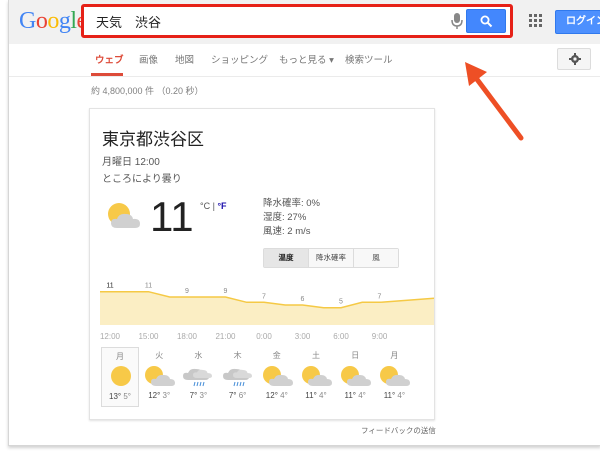 This screenshot has height=453, width=600. Describe the element at coordinates (225, 336) in the screenshot. I see `x-tick-label: 21:00` at that location.